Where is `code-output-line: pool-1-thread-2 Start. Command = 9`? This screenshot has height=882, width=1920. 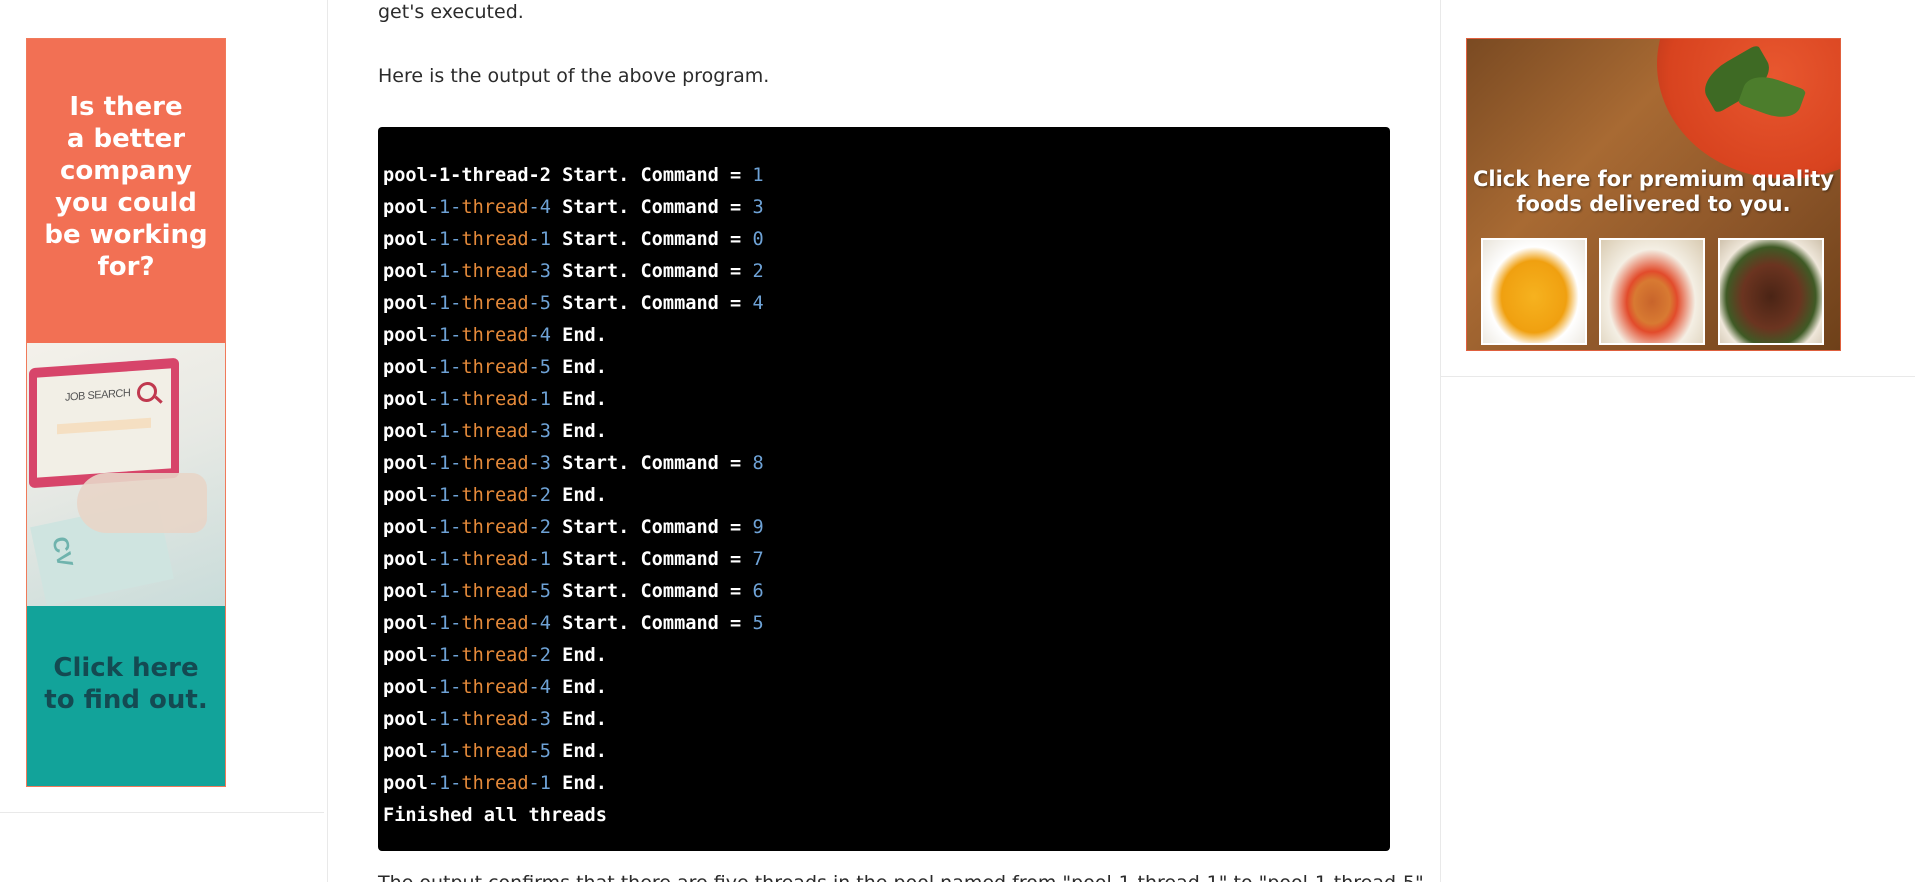 code-output-line: pool-1-thread-2 Start. Command = 9 is located at coordinates (886, 528).